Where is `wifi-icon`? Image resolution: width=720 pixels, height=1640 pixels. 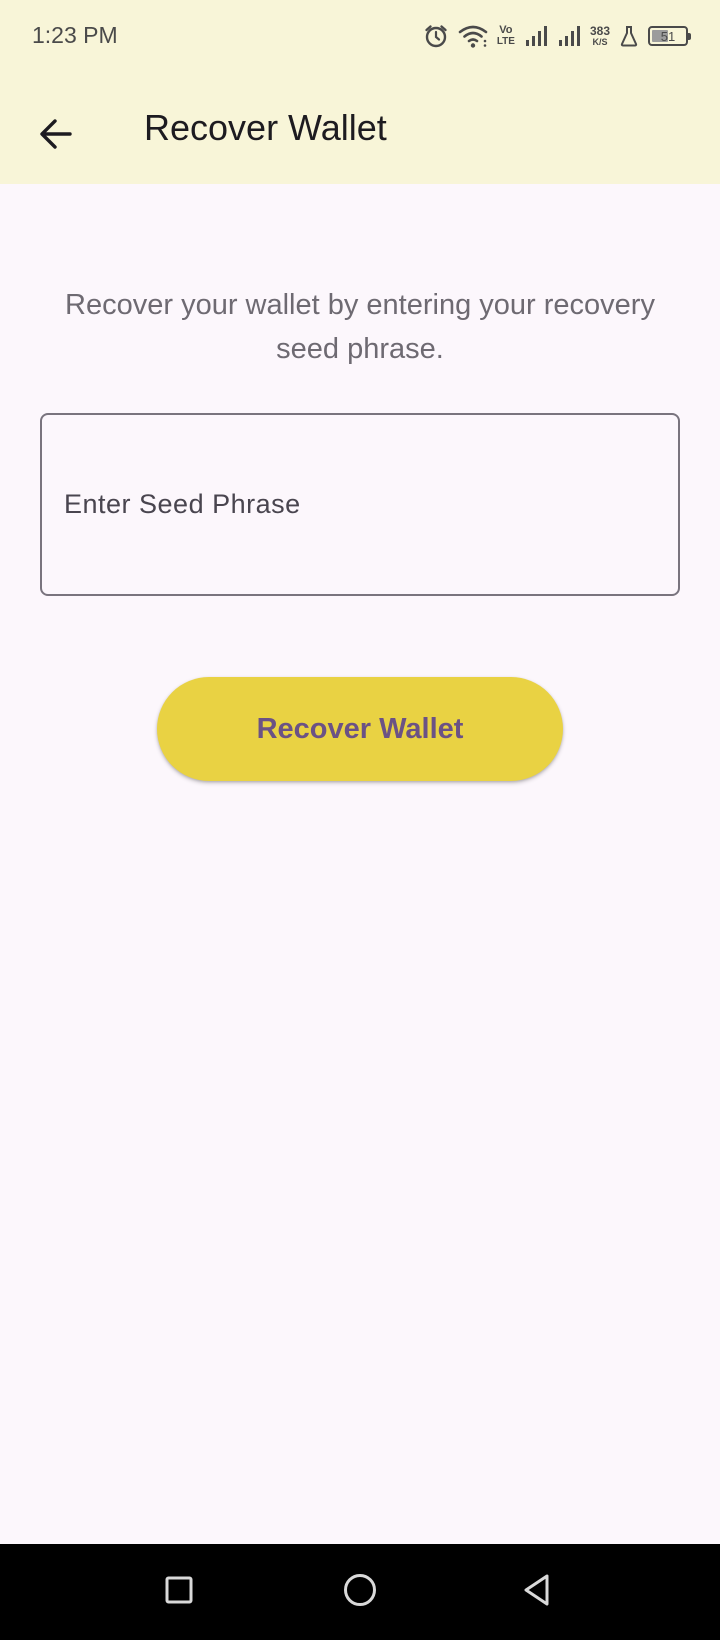
wifi-icon is located at coordinates (473, 36).